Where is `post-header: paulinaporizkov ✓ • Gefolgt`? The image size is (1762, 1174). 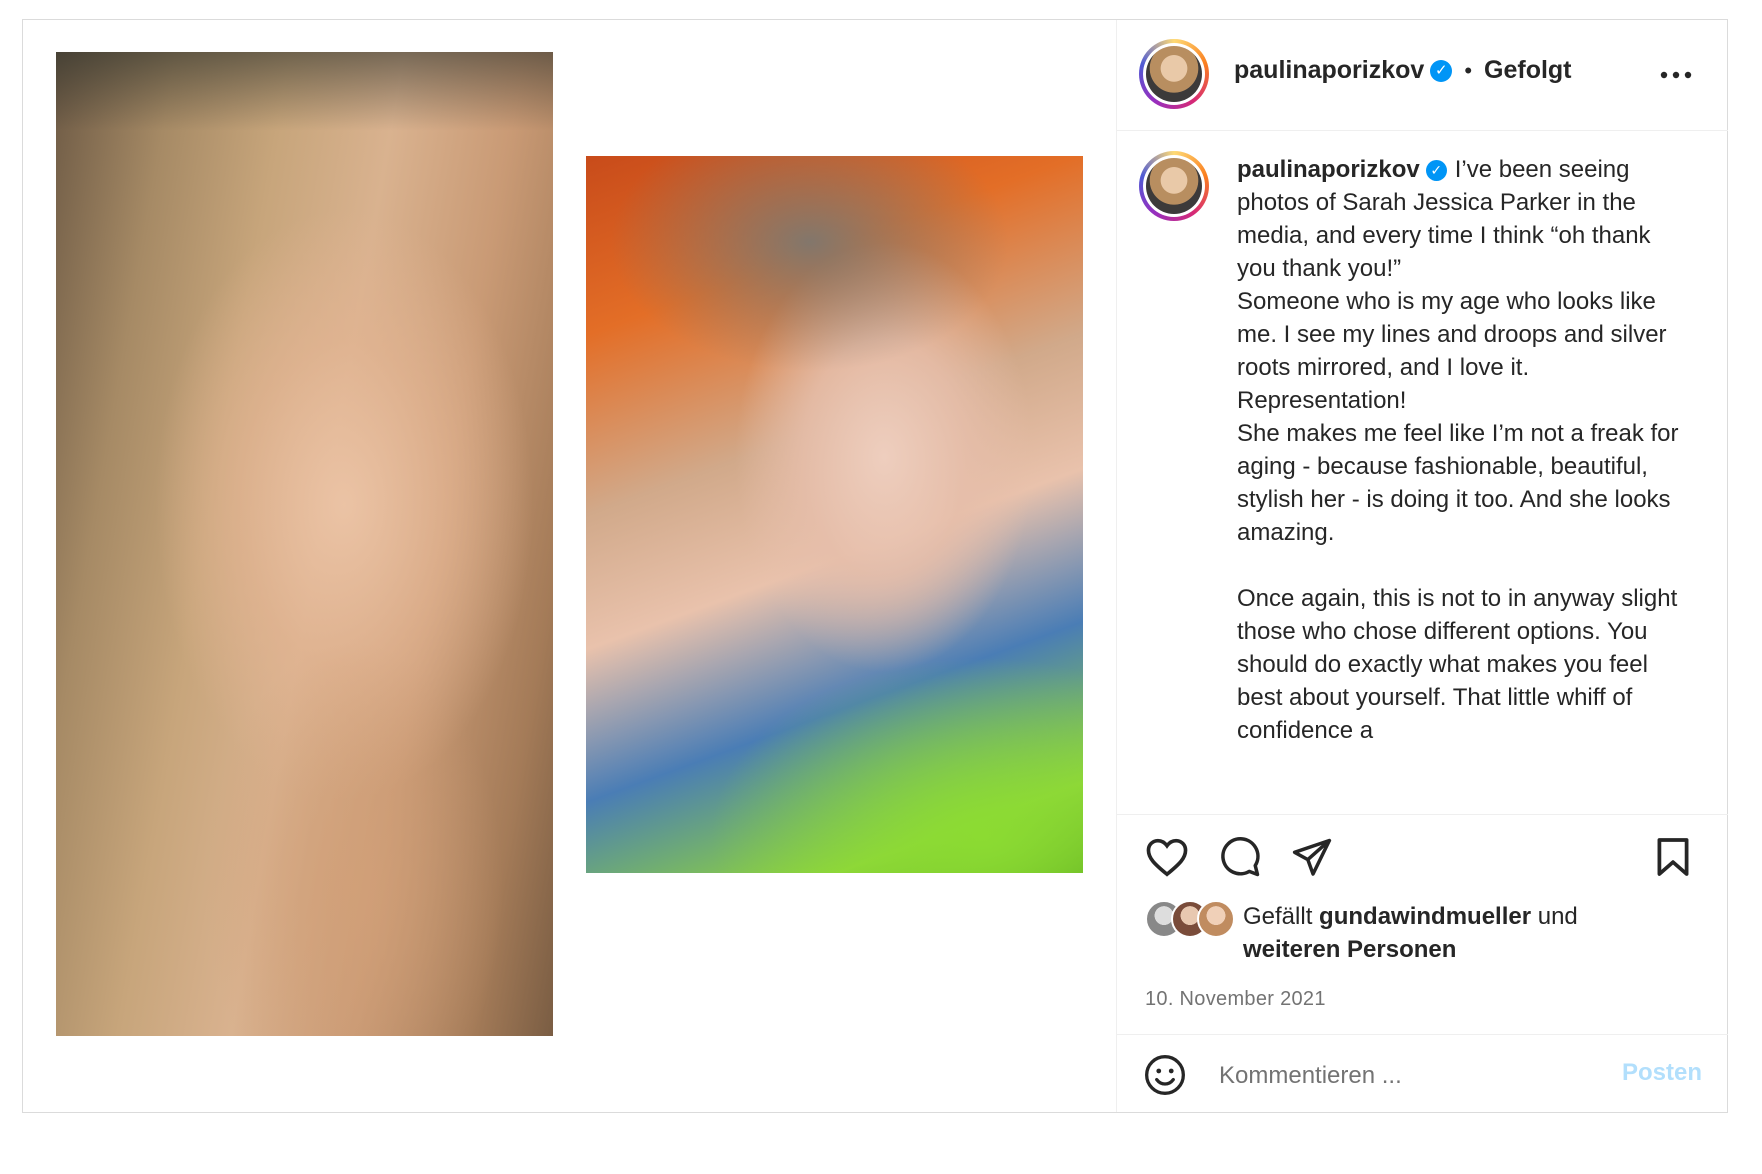
post-header: paulinaporizkov ✓ • Gefolgt is located at coordinates (1422, 75).